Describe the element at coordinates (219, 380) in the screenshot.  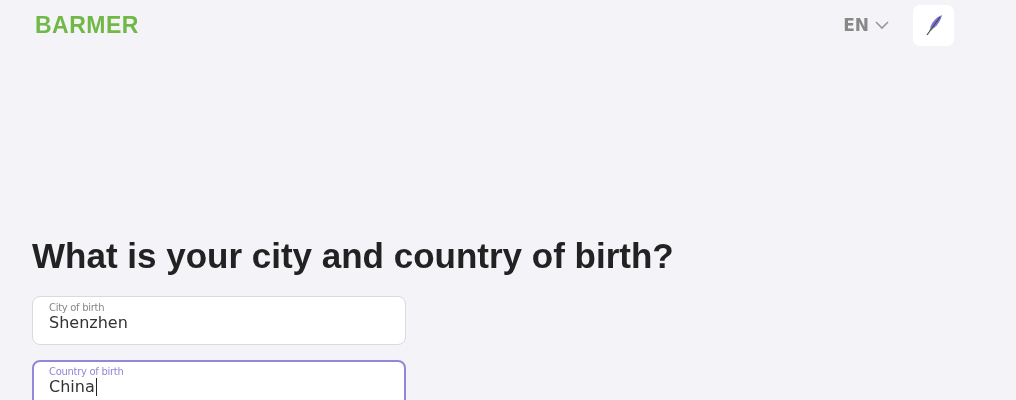
I see `input-field: Country of birth China` at that location.